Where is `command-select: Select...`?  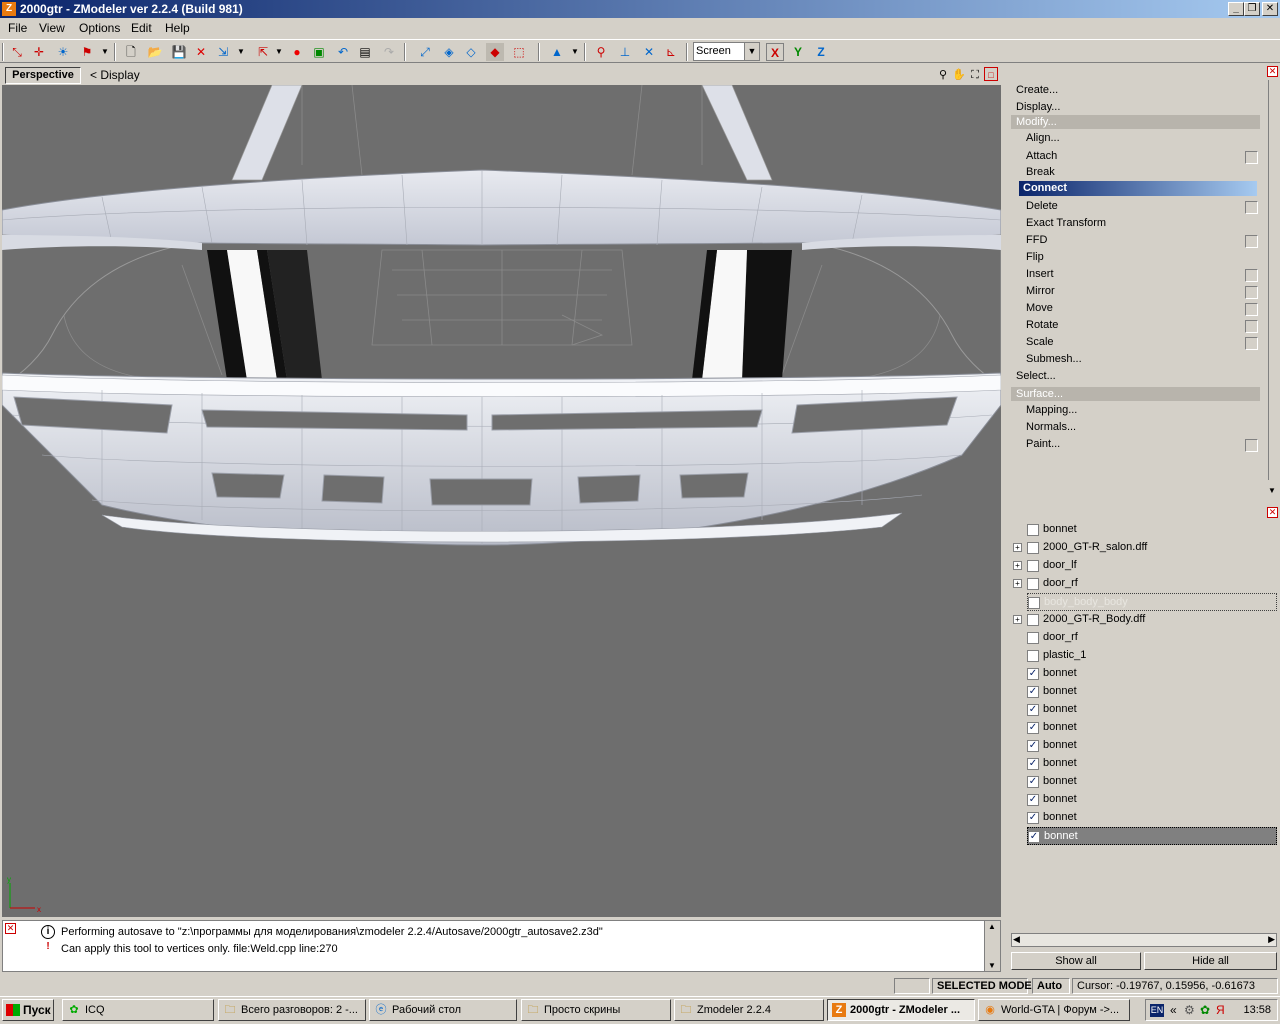
command-select: Select... is located at coordinates (1036, 376).